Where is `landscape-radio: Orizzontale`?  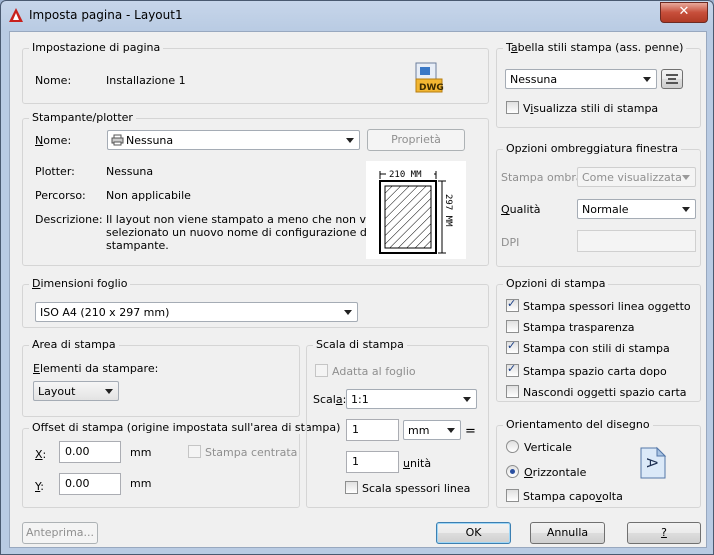
landscape-radio: Orizzontale is located at coordinates (546, 472).